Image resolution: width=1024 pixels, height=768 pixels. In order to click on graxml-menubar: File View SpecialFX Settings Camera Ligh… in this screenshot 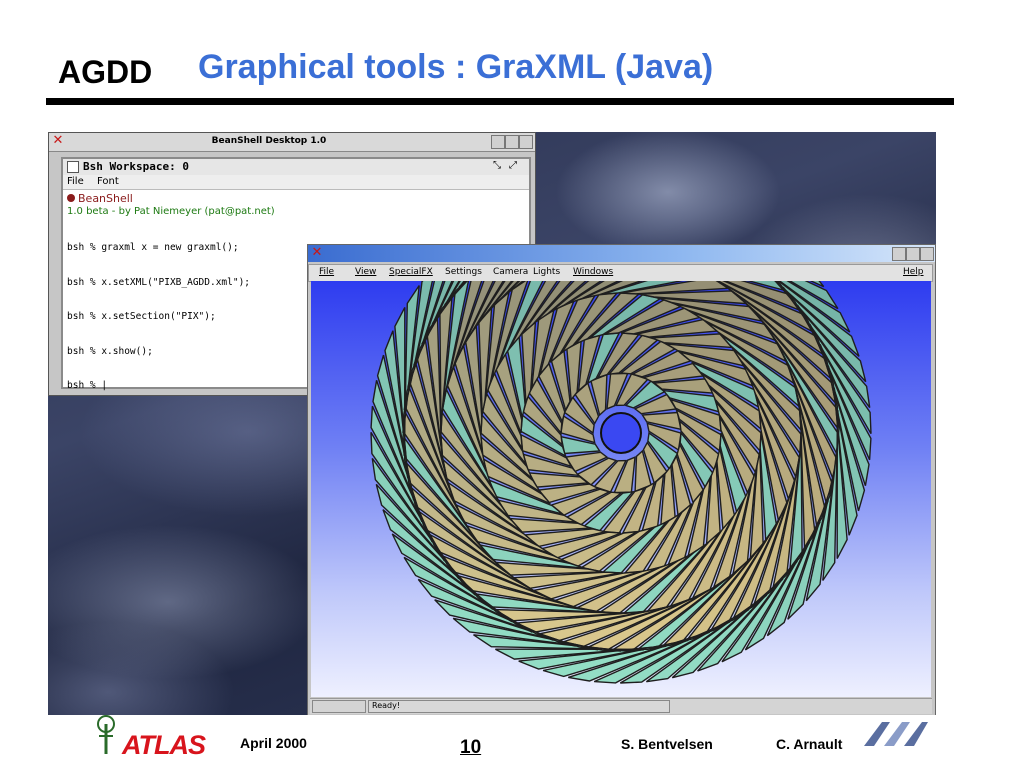, I will do `click(620, 273)`.